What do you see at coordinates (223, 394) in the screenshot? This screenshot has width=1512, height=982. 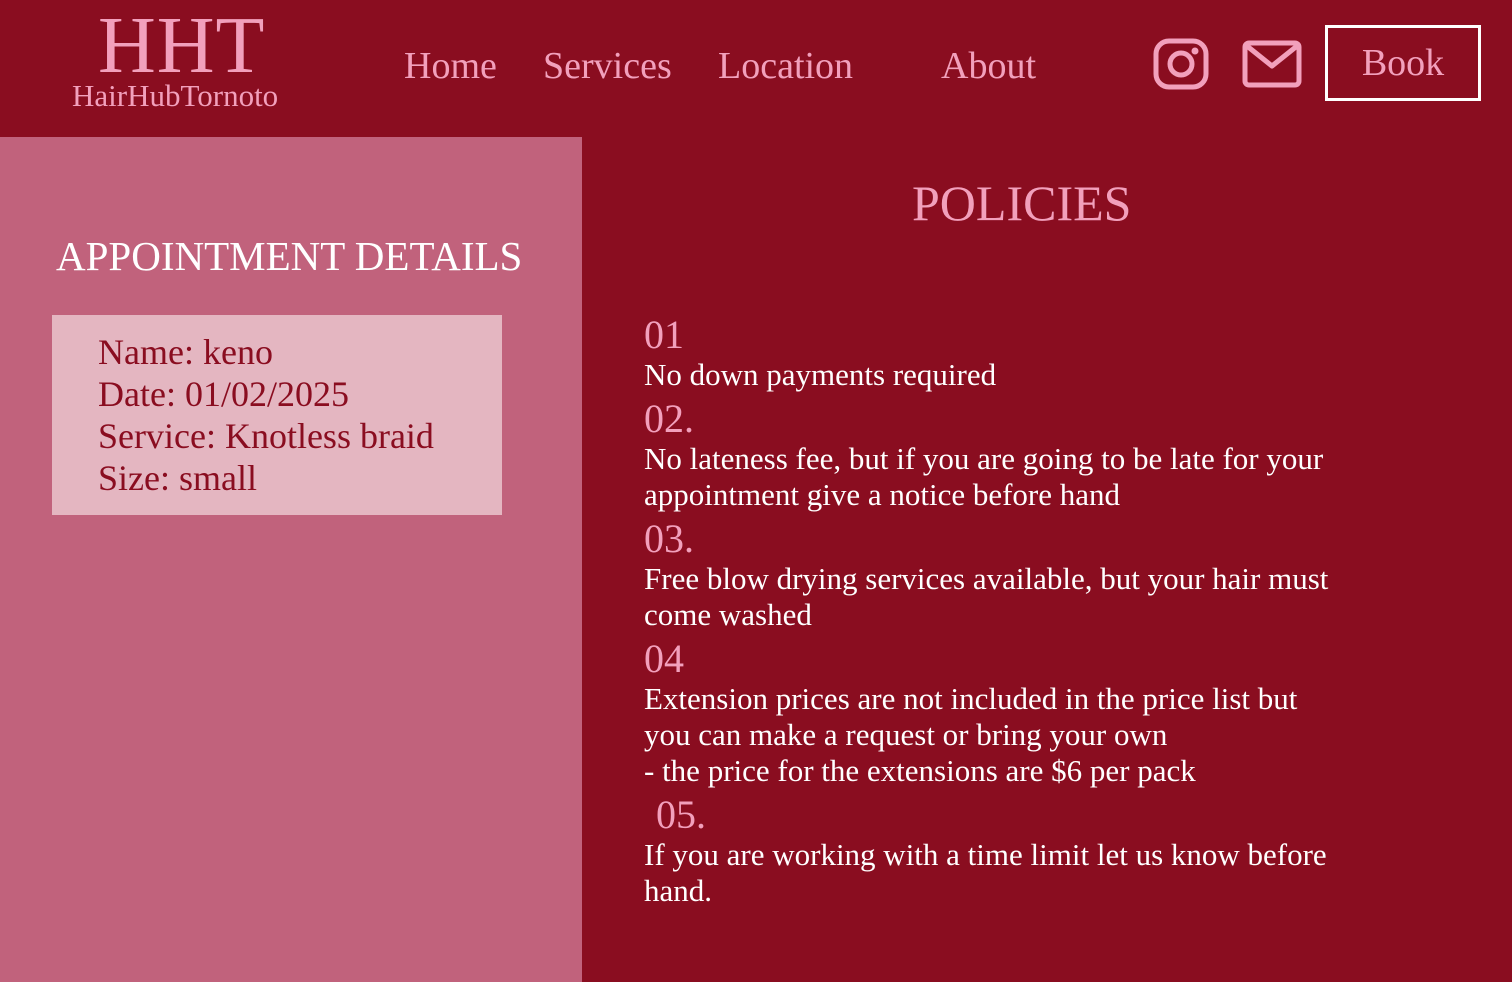 I see `appointment-date: Date: 01/02/2025` at bounding box center [223, 394].